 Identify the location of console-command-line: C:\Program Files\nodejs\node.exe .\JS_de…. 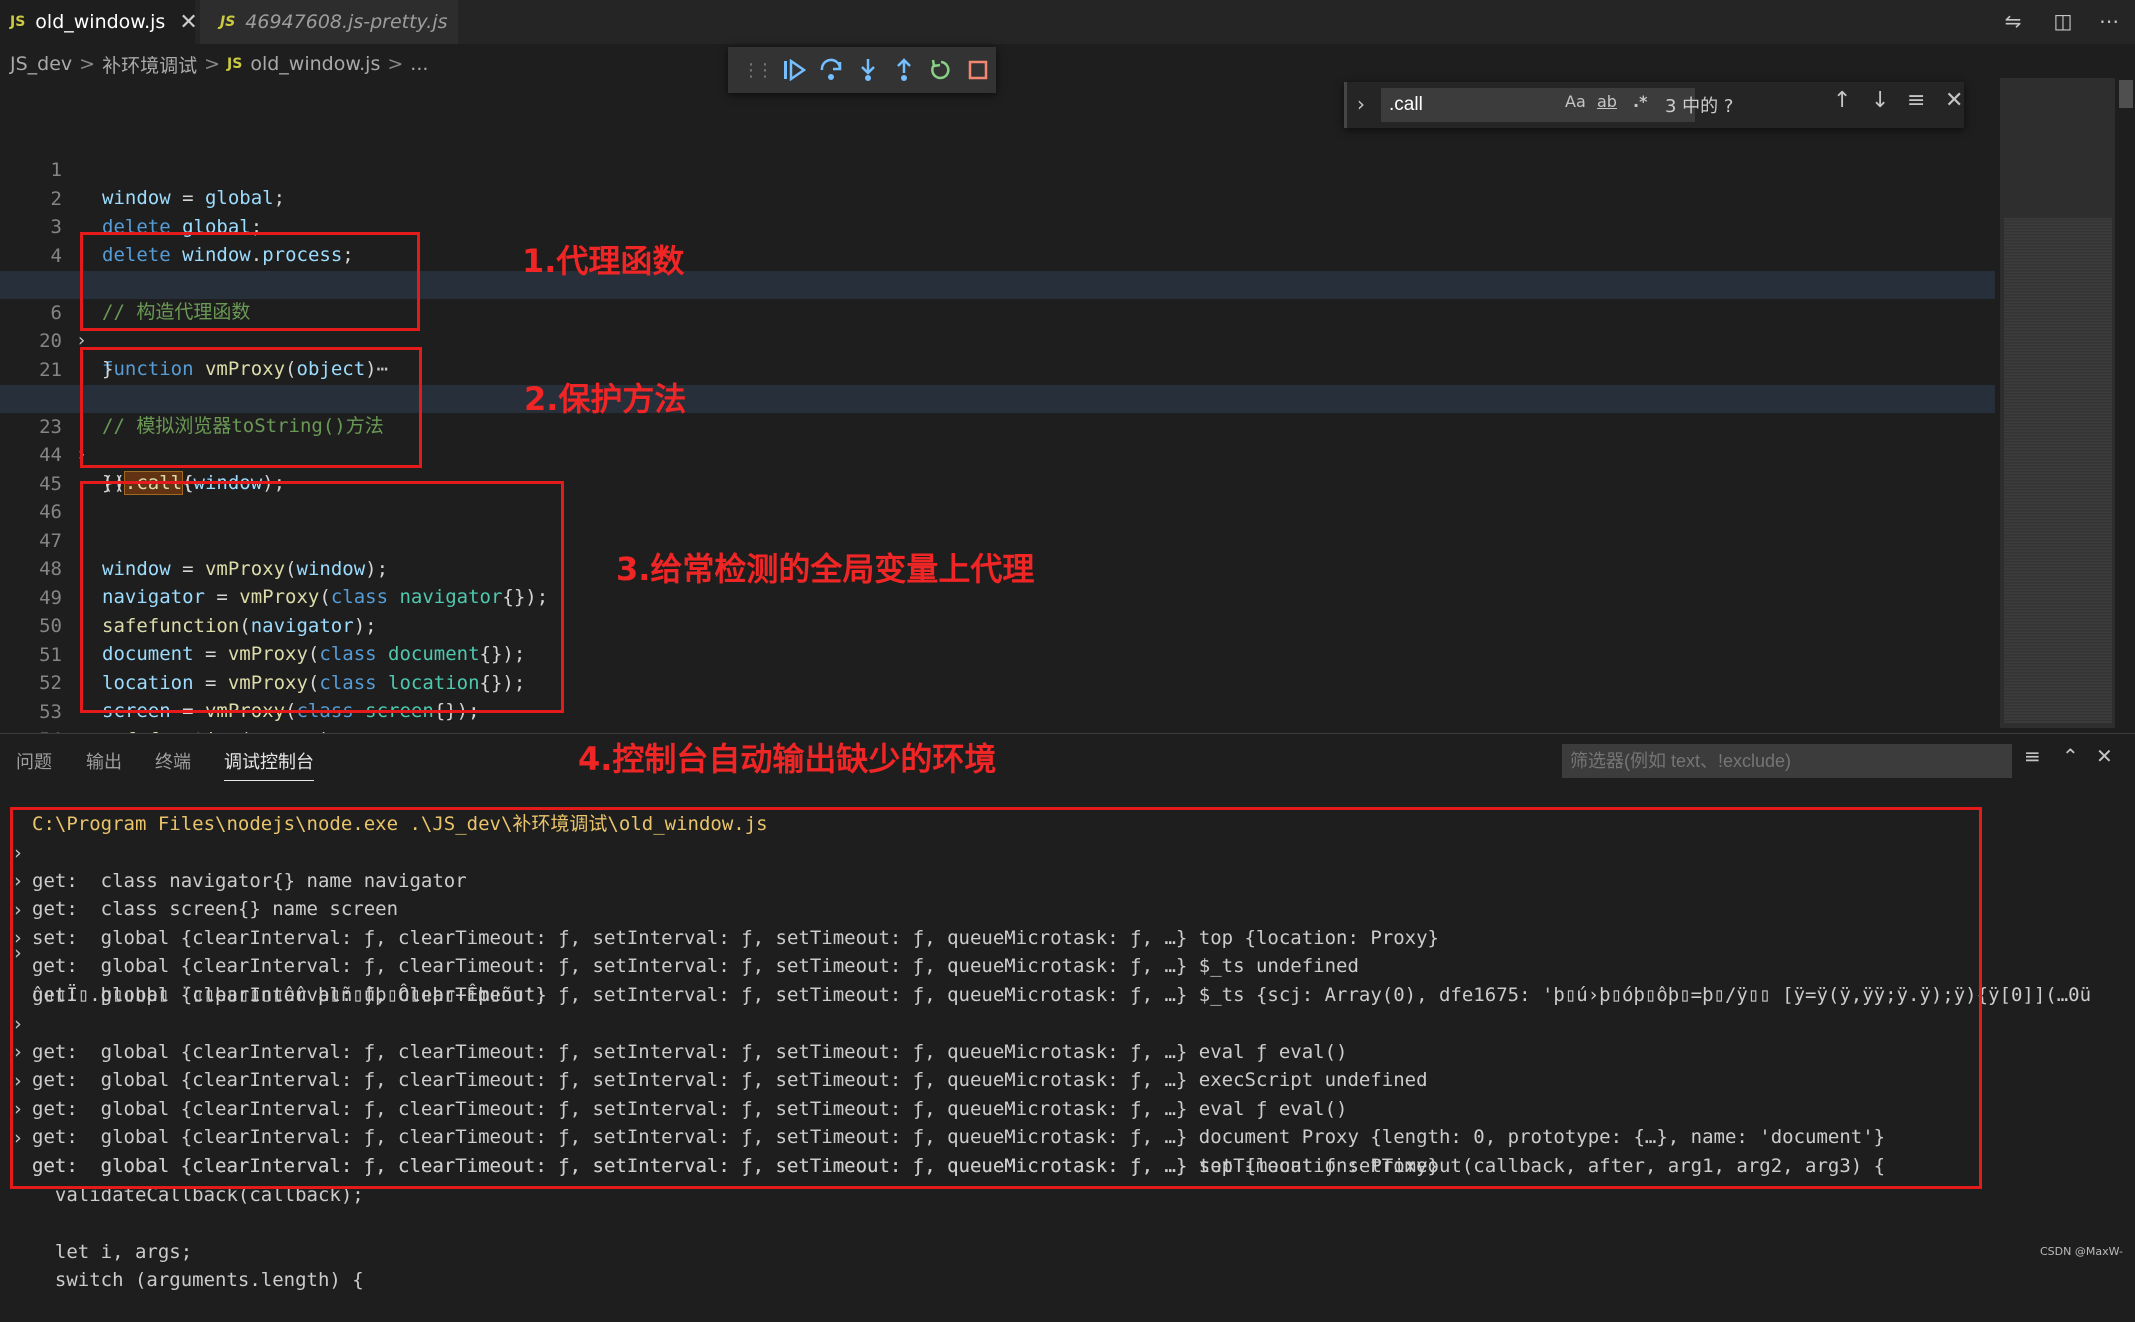
(1000, 808).